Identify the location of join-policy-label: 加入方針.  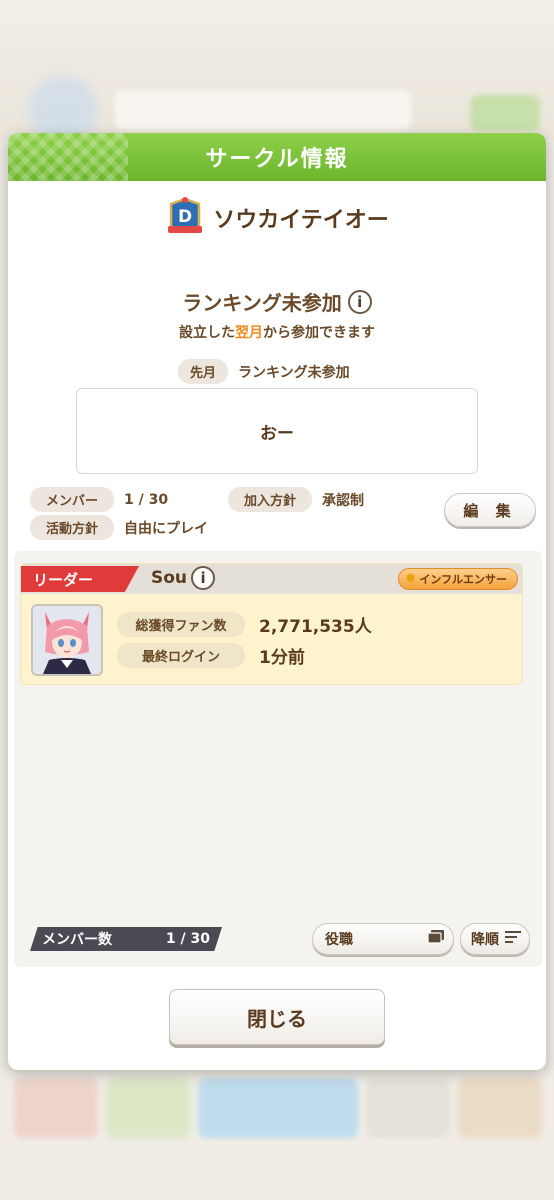
(270, 499).